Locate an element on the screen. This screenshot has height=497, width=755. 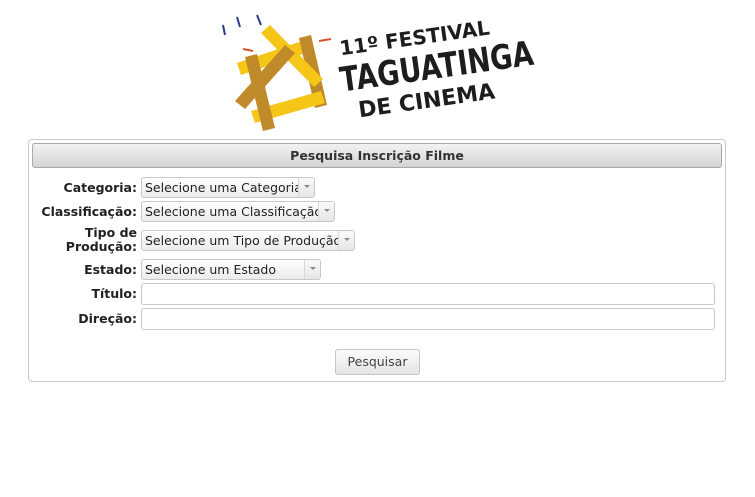
titulo-label: Título: is located at coordinates (114, 293).